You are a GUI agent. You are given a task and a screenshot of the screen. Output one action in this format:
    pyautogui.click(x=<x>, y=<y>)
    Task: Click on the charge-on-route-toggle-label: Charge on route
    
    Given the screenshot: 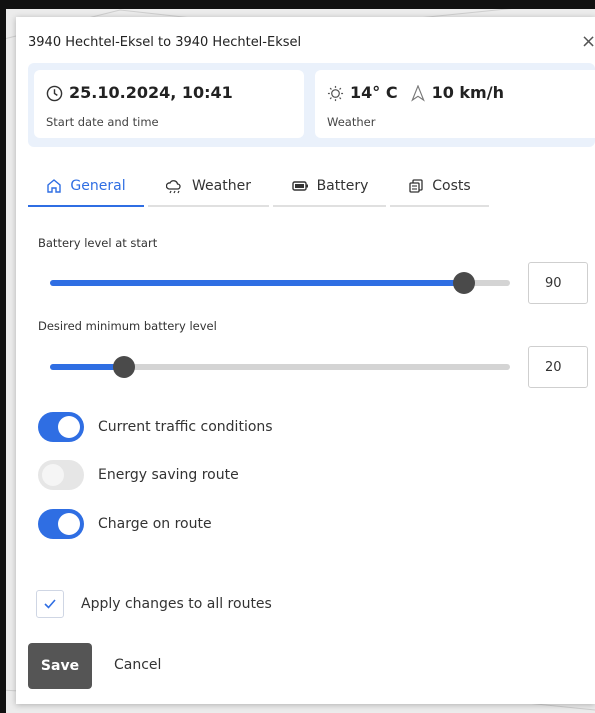 What is the action you would take?
    pyautogui.click(x=155, y=524)
    